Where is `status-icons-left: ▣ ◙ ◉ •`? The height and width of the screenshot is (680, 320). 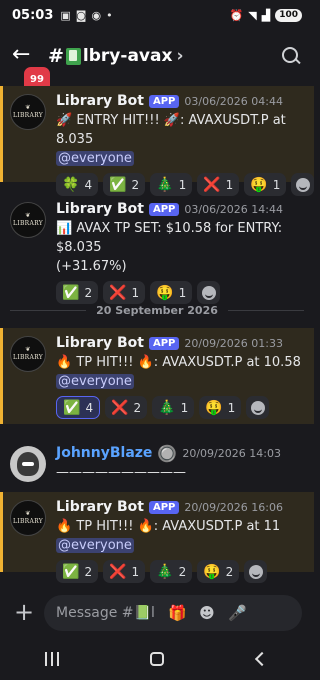 status-icons-left: ▣ ◙ ◉ • is located at coordinates (86, 15).